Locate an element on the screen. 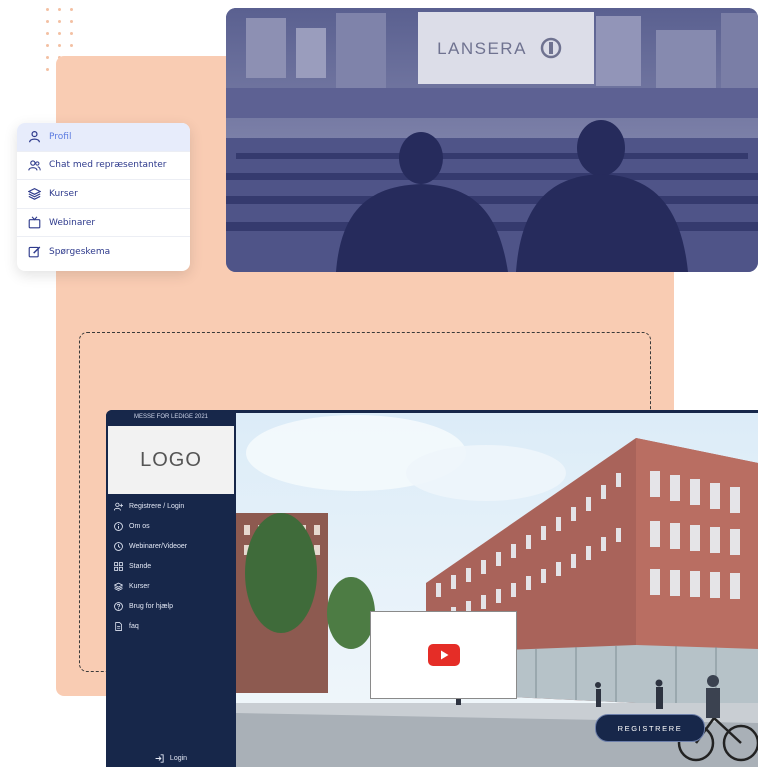  menu-item-kurser: Kurser is located at coordinates (103, 194).